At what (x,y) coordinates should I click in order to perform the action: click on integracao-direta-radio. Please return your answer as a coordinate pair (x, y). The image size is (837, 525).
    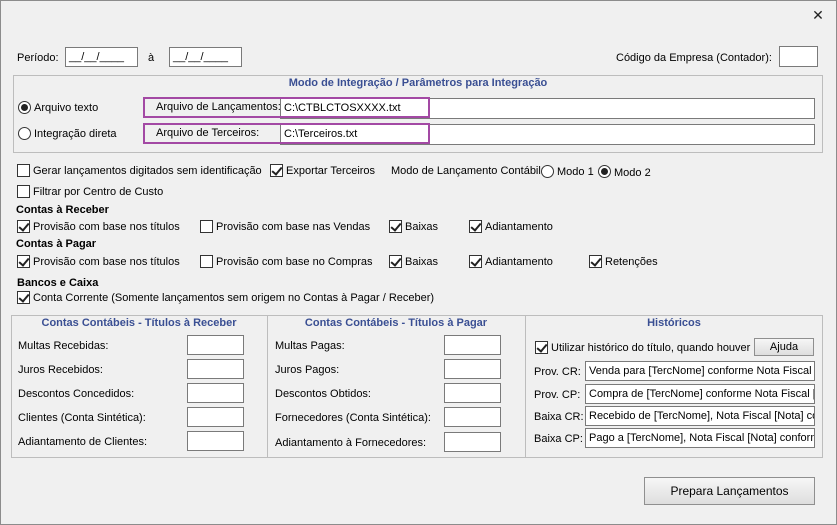
    Looking at the image, I should click on (24, 133).